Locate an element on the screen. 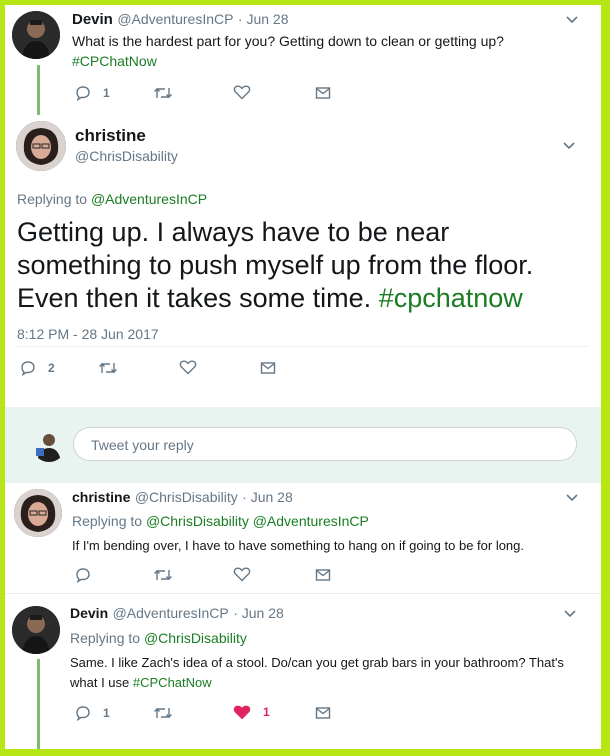  hashtag-link: #cpchatnow is located at coordinates (451, 298).